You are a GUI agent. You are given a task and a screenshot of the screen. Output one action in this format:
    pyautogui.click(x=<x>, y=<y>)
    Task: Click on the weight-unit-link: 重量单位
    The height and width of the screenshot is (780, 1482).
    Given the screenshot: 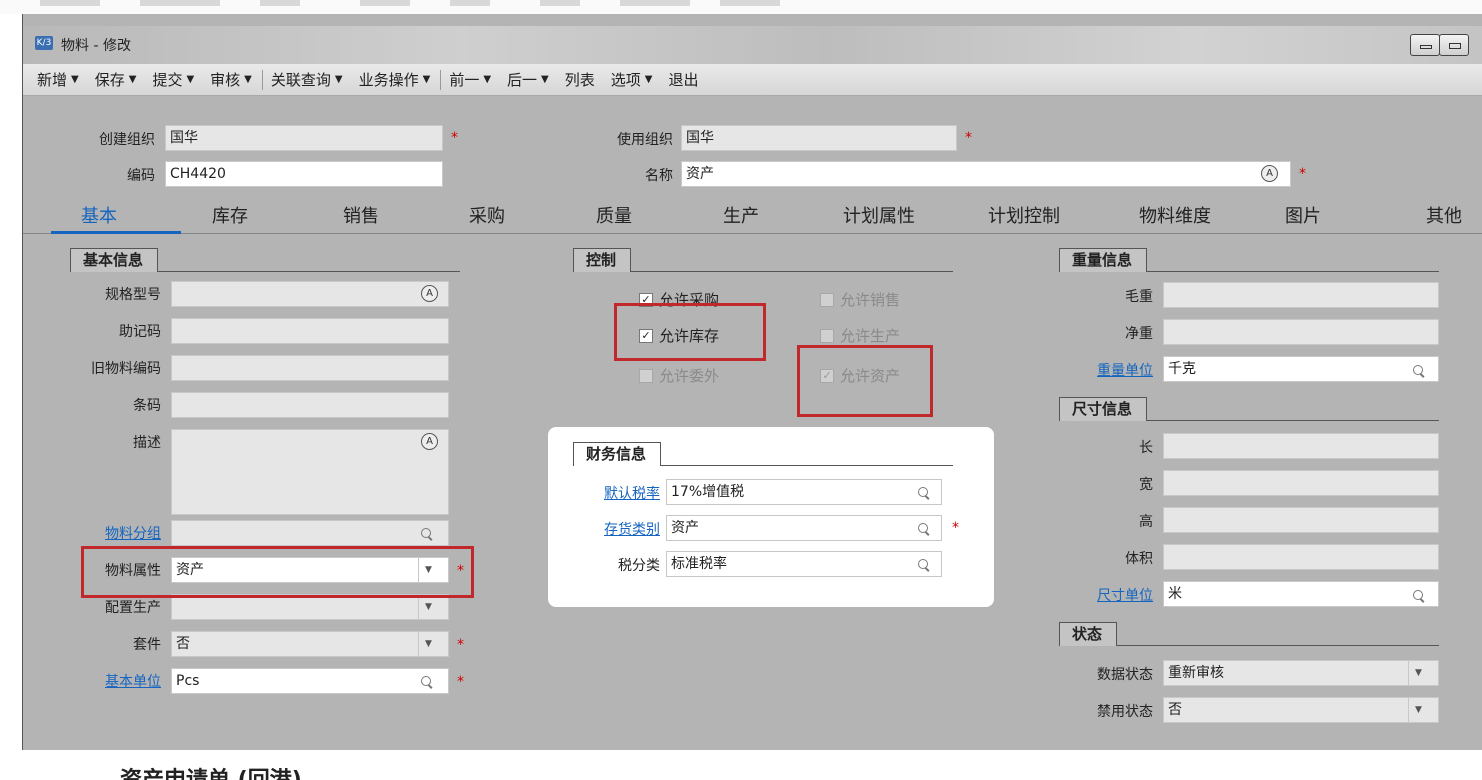 What is the action you would take?
    pyautogui.click(x=1093, y=370)
    